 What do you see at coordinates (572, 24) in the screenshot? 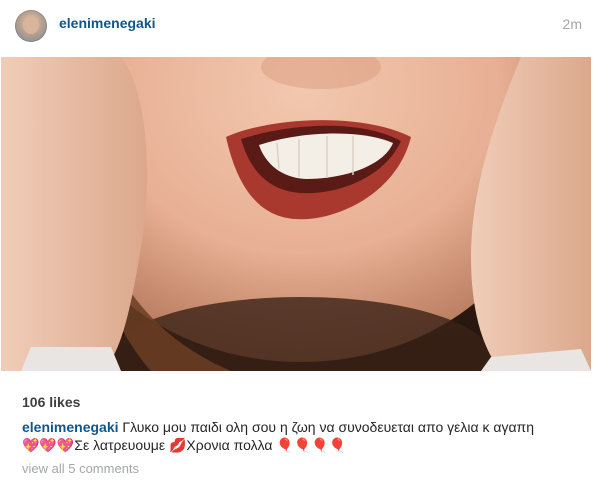
I see `post-timestamp: 2m` at bounding box center [572, 24].